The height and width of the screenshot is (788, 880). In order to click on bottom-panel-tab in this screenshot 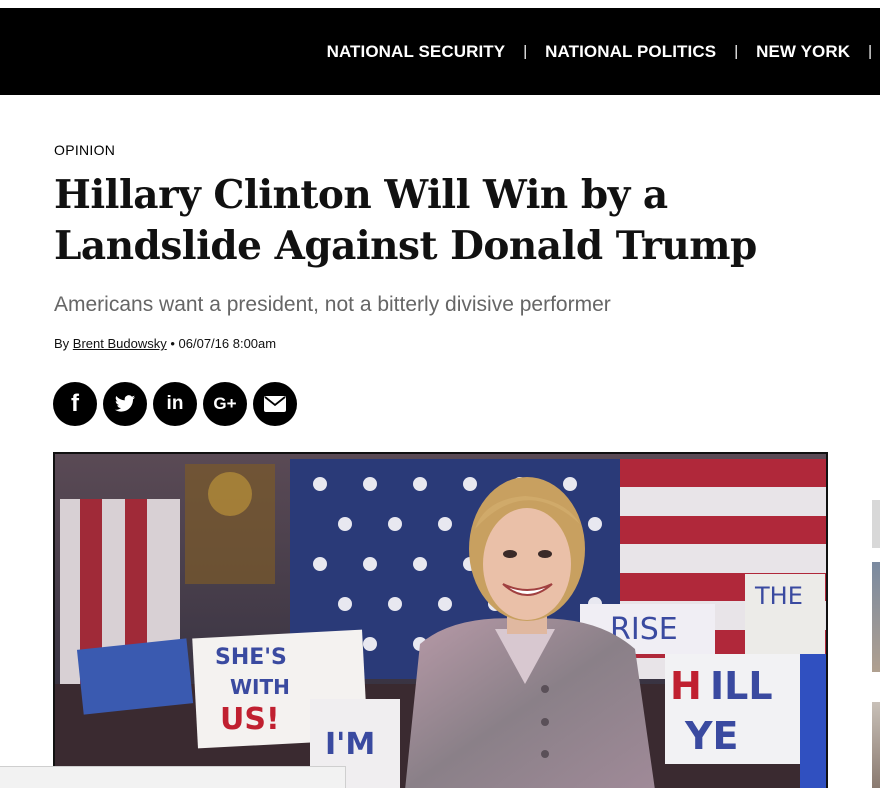, I will do `click(173, 777)`.